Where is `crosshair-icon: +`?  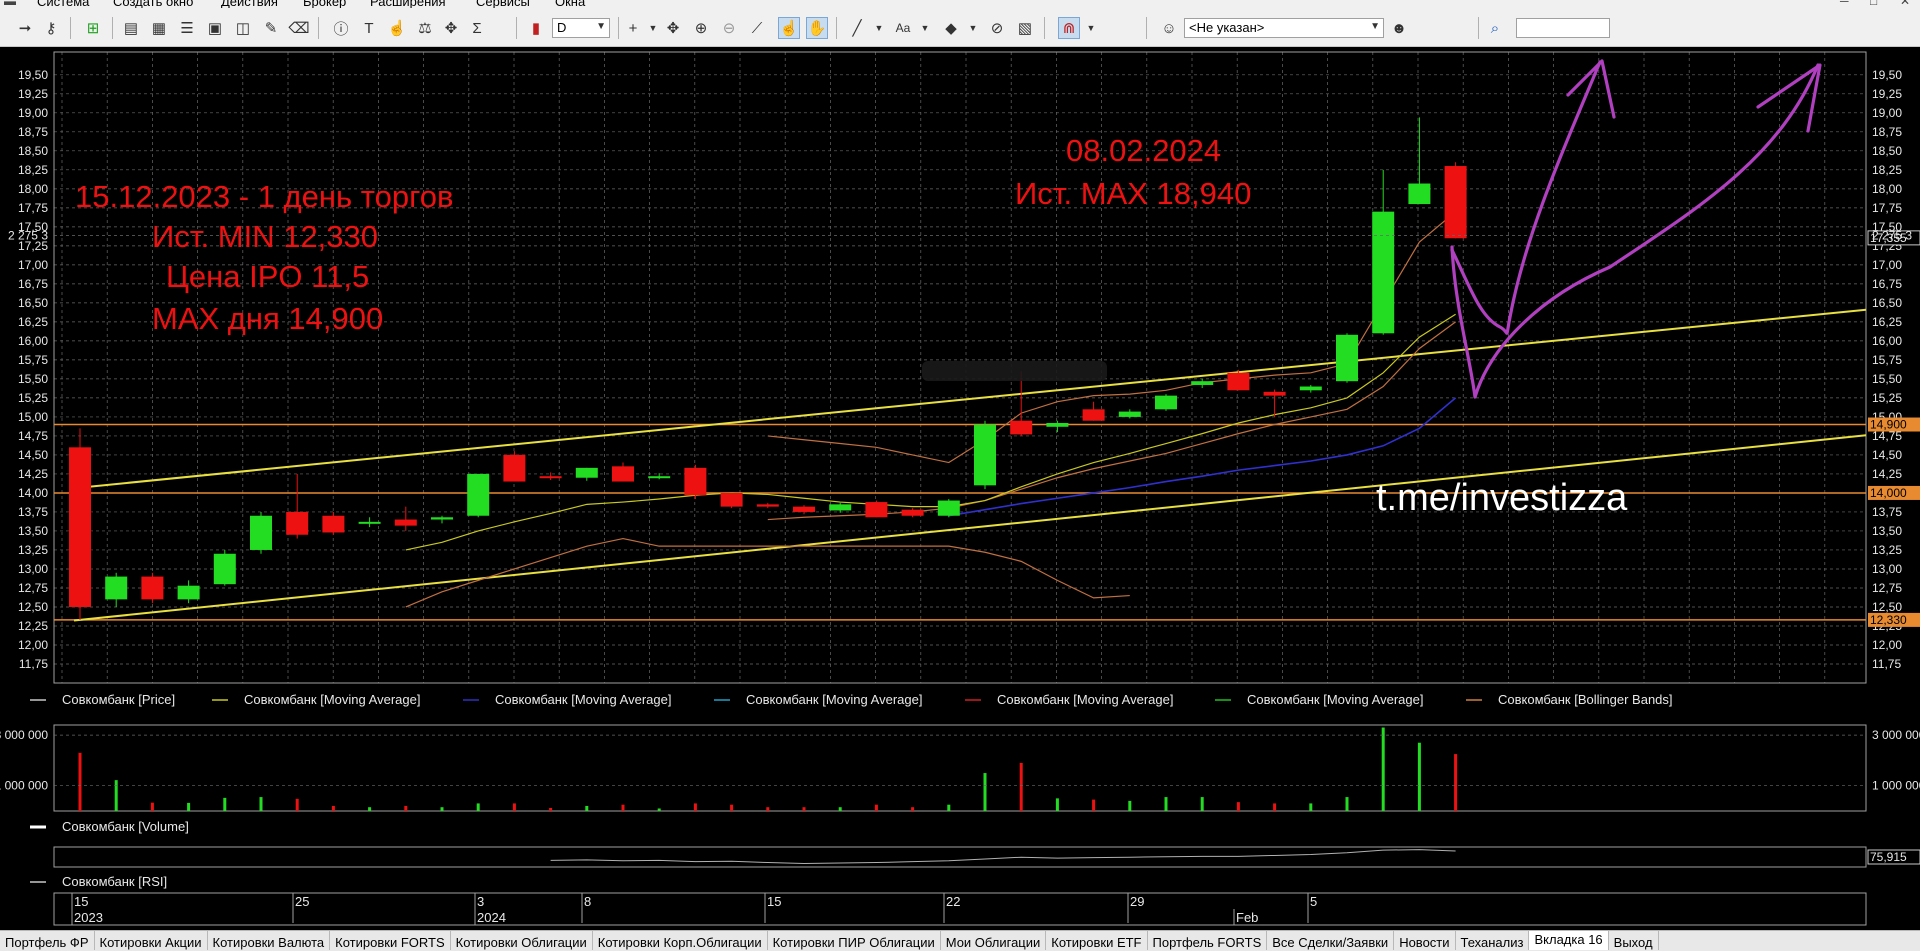
crosshair-icon: + is located at coordinates (633, 28).